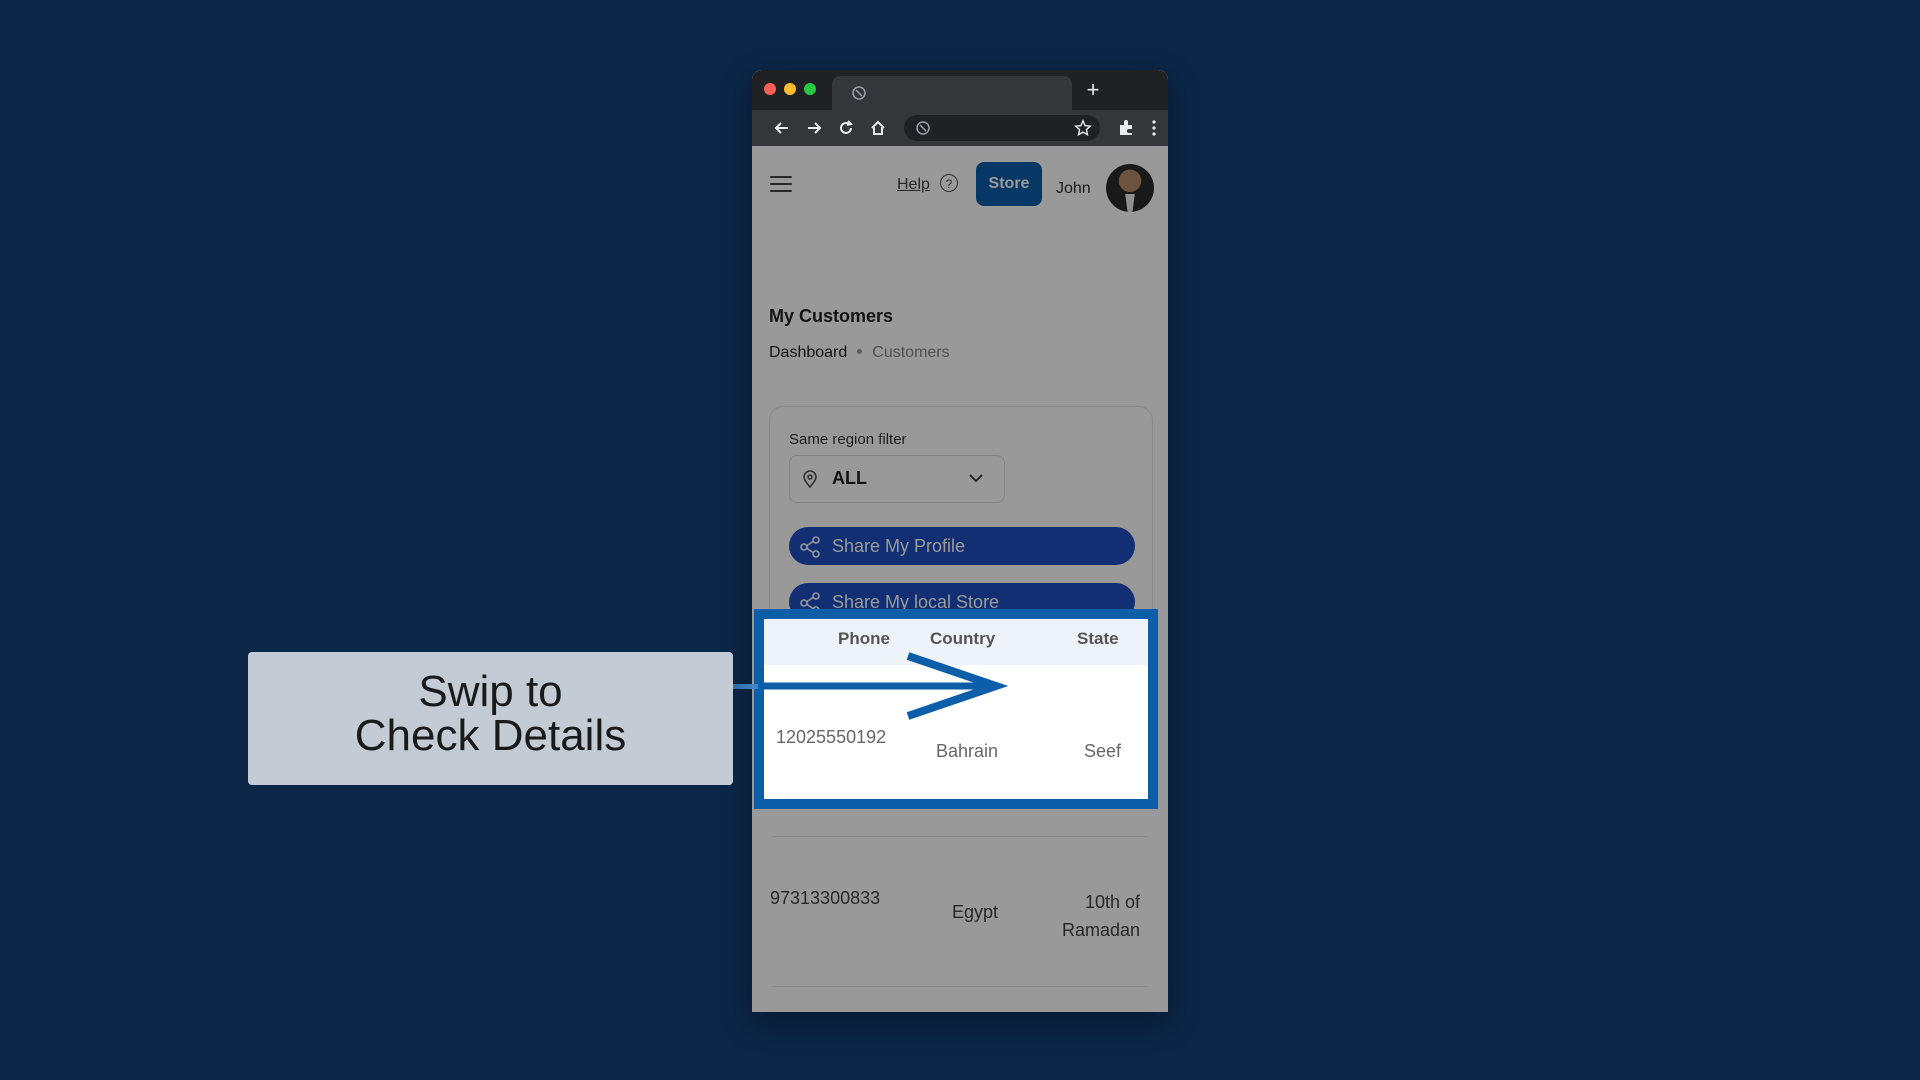  Describe the element at coordinates (810, 89) in the screenshot. I see `maximize-dot` at that location.